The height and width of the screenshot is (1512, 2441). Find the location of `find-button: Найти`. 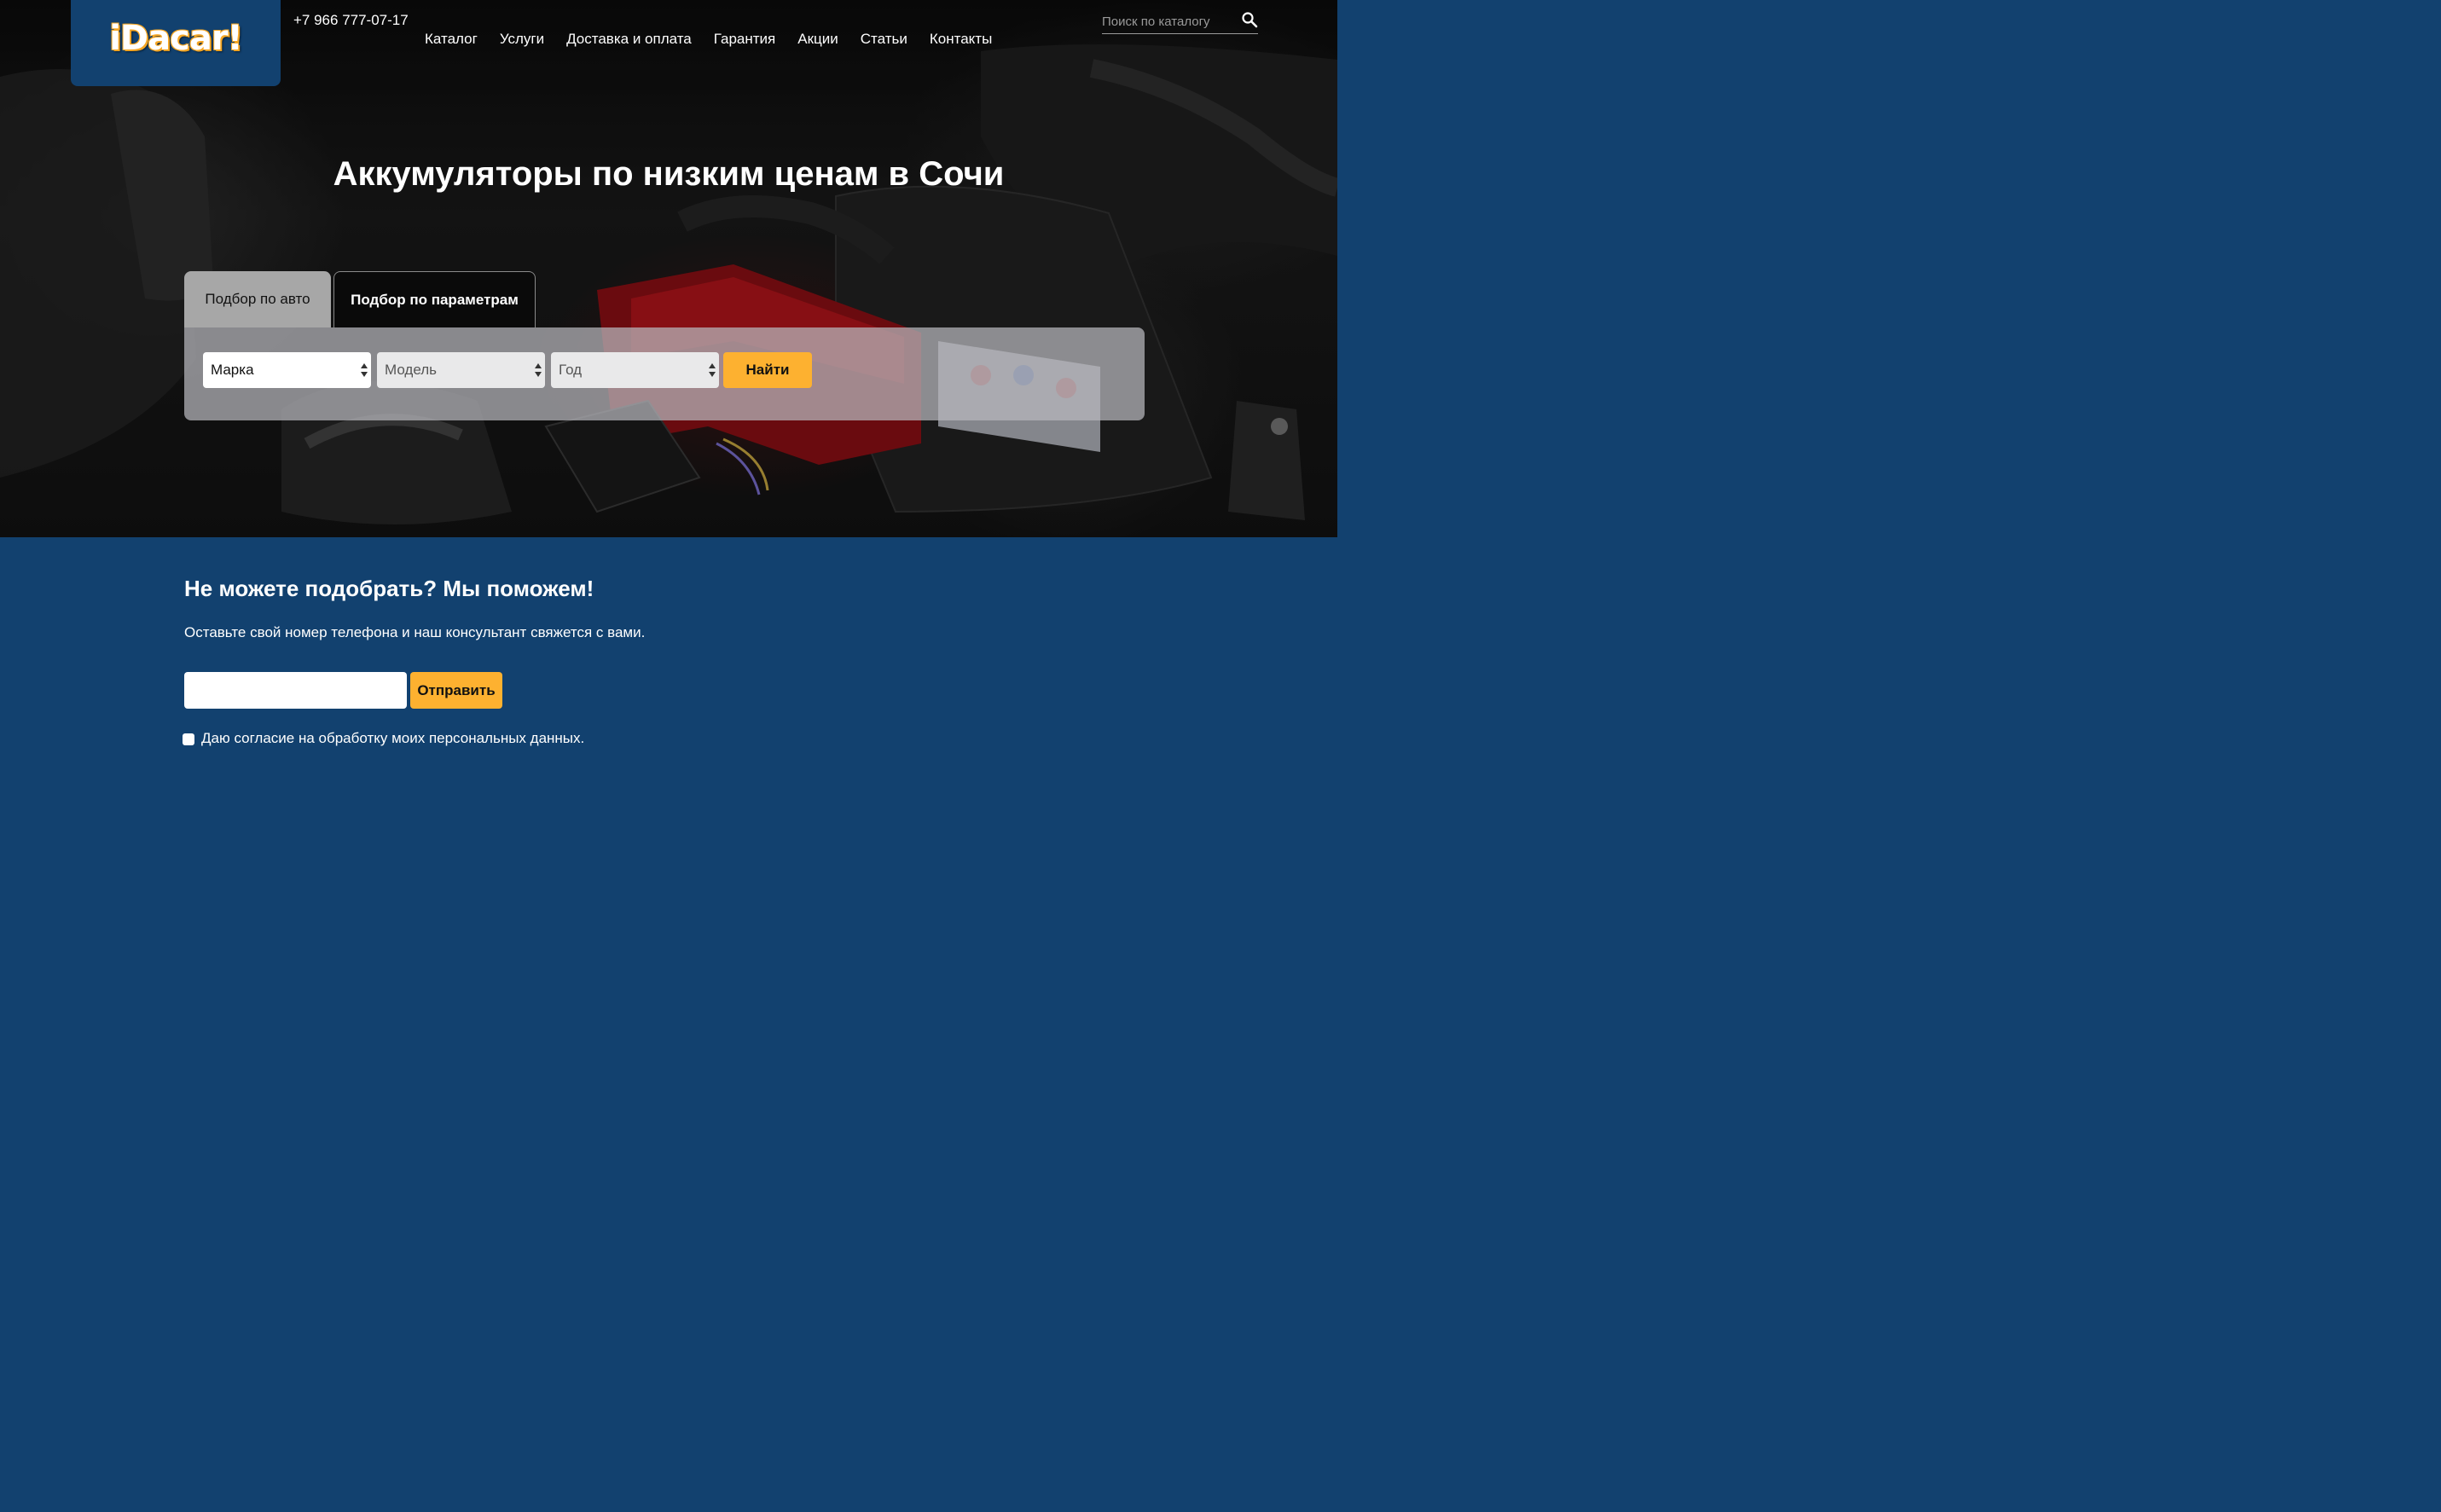

find-button: Найти is located at coordinates (767, 370).